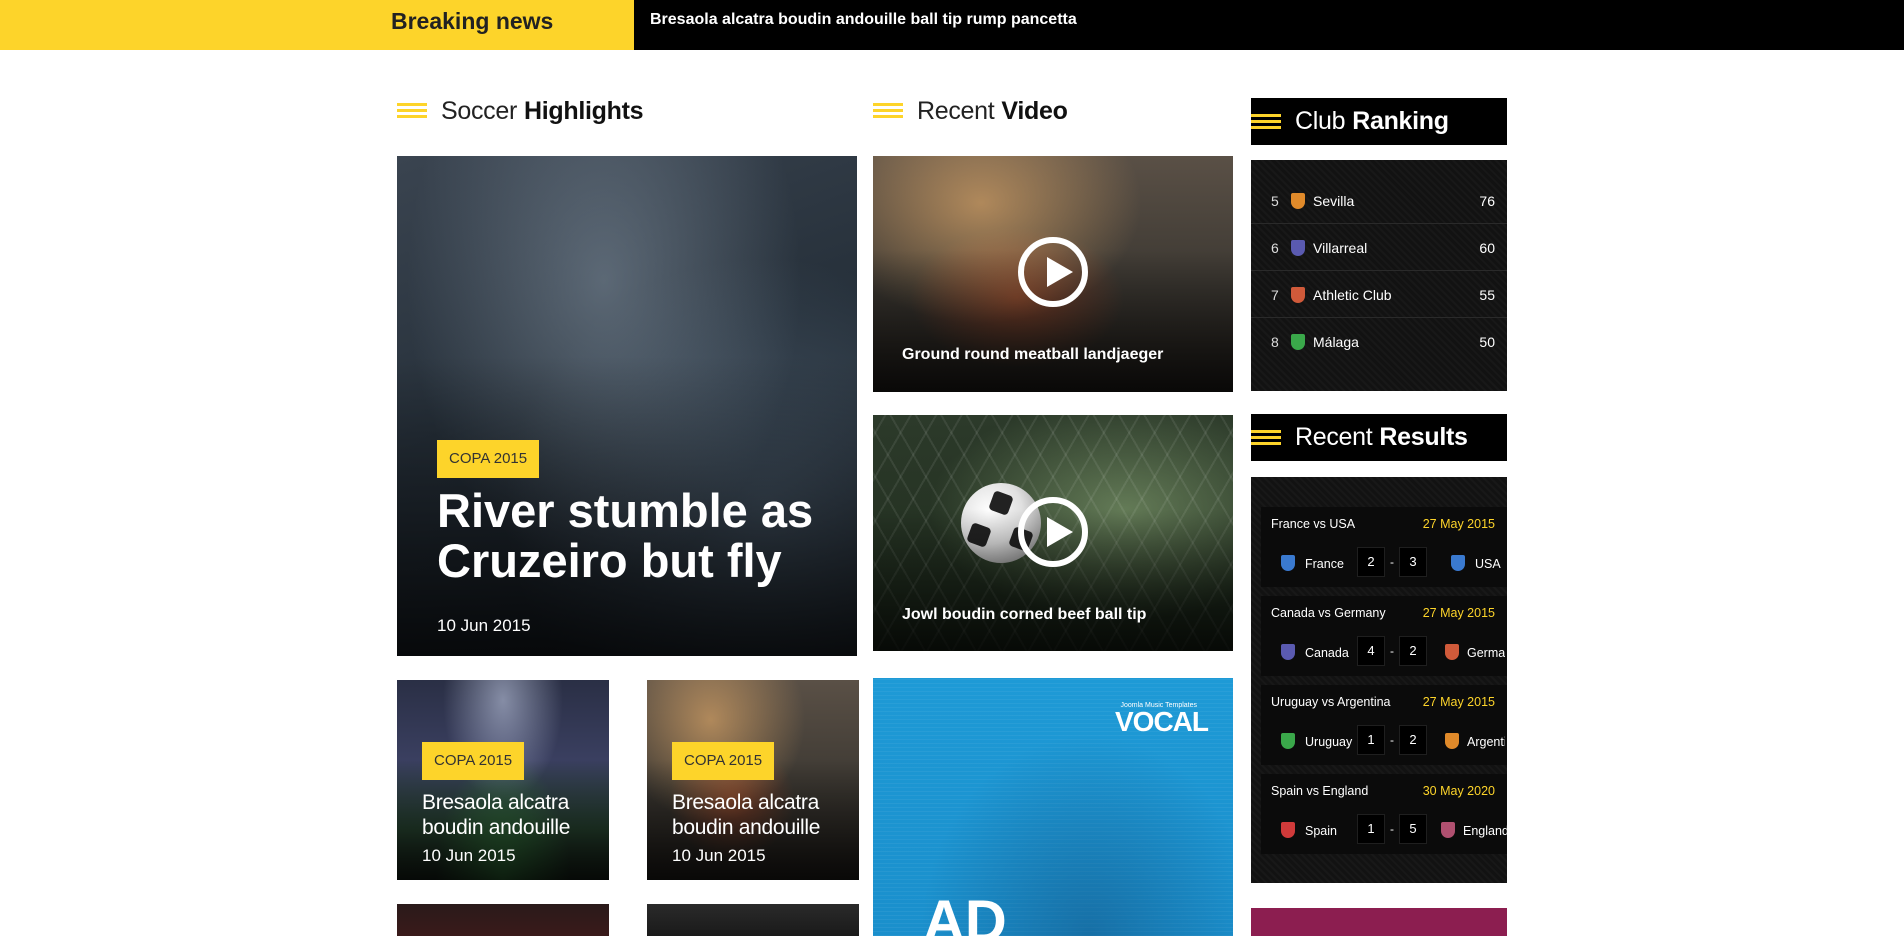 Image resolution: width=1904 pixels, height=936 pixels. What do you see at coordinates (1352, 295) in the screenshot?
I see `ranking-team: Athletic Club` at bounding box center [1352, 295].